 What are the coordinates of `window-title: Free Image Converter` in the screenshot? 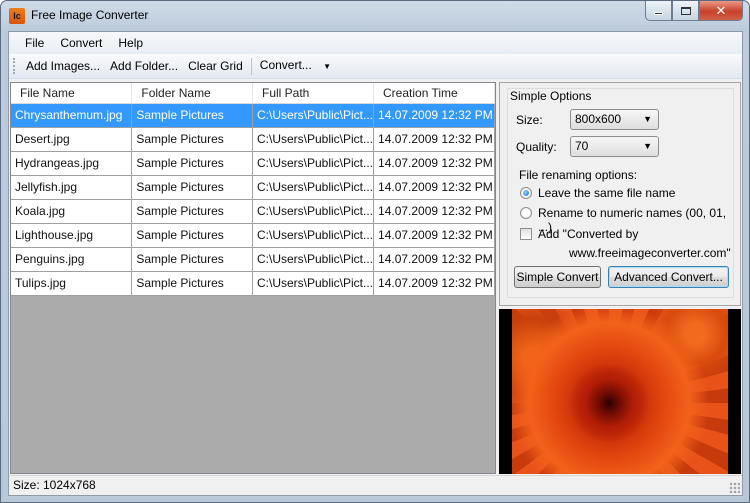 It's located at (90, 15).